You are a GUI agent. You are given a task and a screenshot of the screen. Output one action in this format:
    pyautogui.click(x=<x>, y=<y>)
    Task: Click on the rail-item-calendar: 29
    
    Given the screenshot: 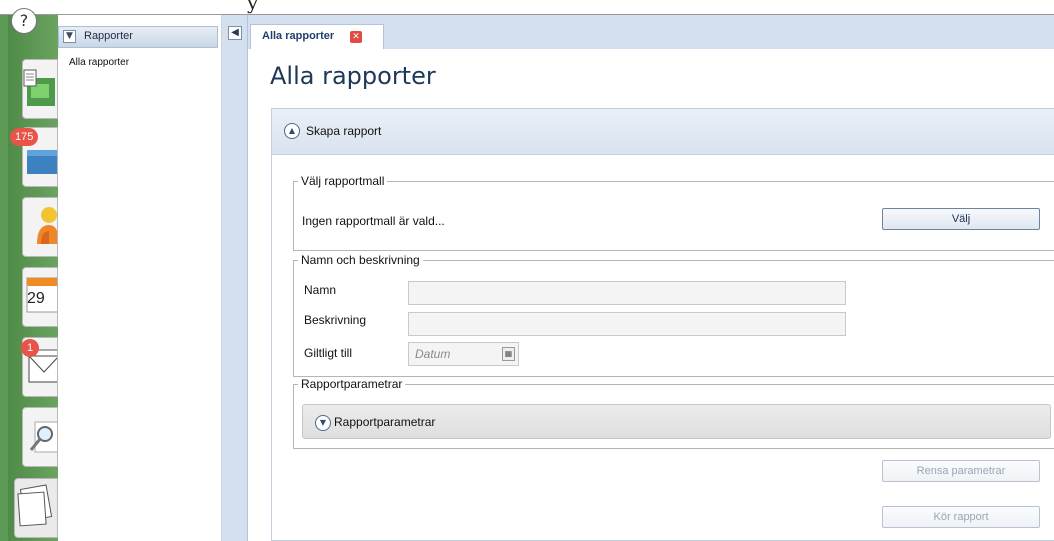 What is the action you would take?
    pyautogui.click(x=40, y=297)
    